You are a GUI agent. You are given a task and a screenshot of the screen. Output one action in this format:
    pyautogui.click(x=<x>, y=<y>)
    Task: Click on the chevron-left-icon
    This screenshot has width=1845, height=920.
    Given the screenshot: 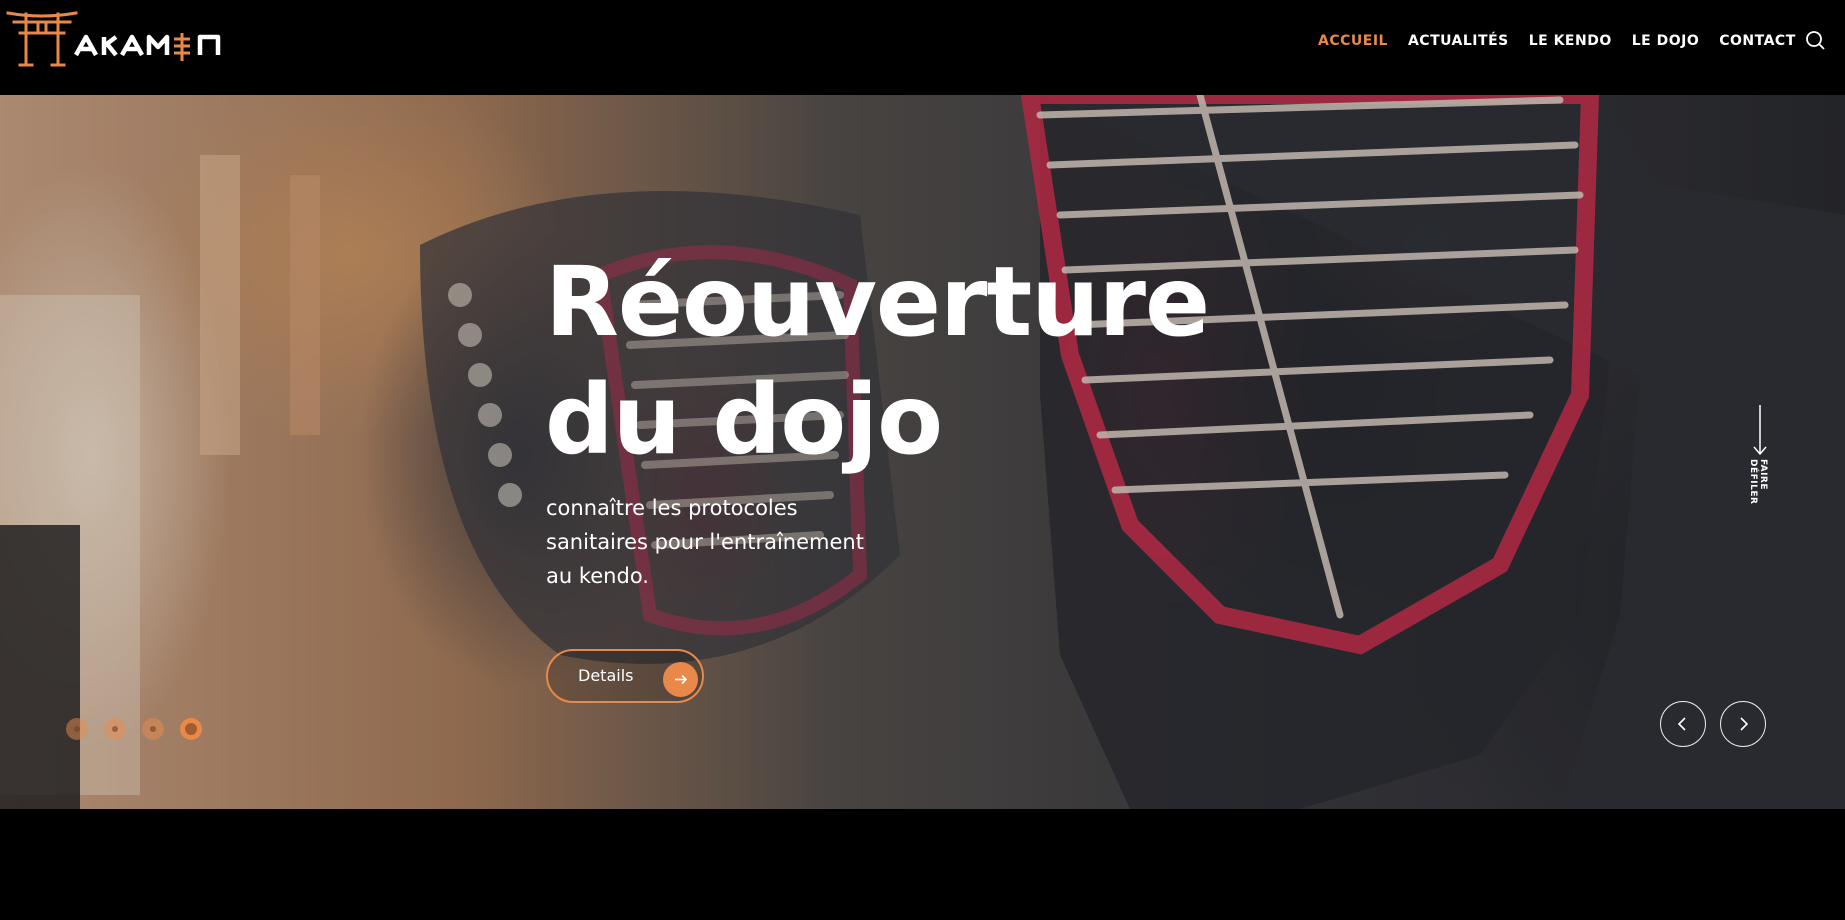 What is the action you would take?
    pyautogui.click(x=1681, y=724)
    